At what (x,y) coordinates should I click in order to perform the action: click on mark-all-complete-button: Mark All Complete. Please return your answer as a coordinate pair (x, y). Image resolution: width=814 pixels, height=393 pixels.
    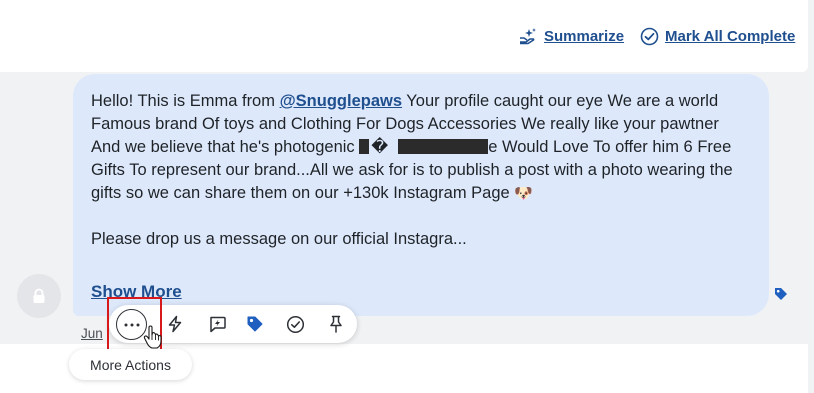
    Looking at the image, I should click on (717, 36).